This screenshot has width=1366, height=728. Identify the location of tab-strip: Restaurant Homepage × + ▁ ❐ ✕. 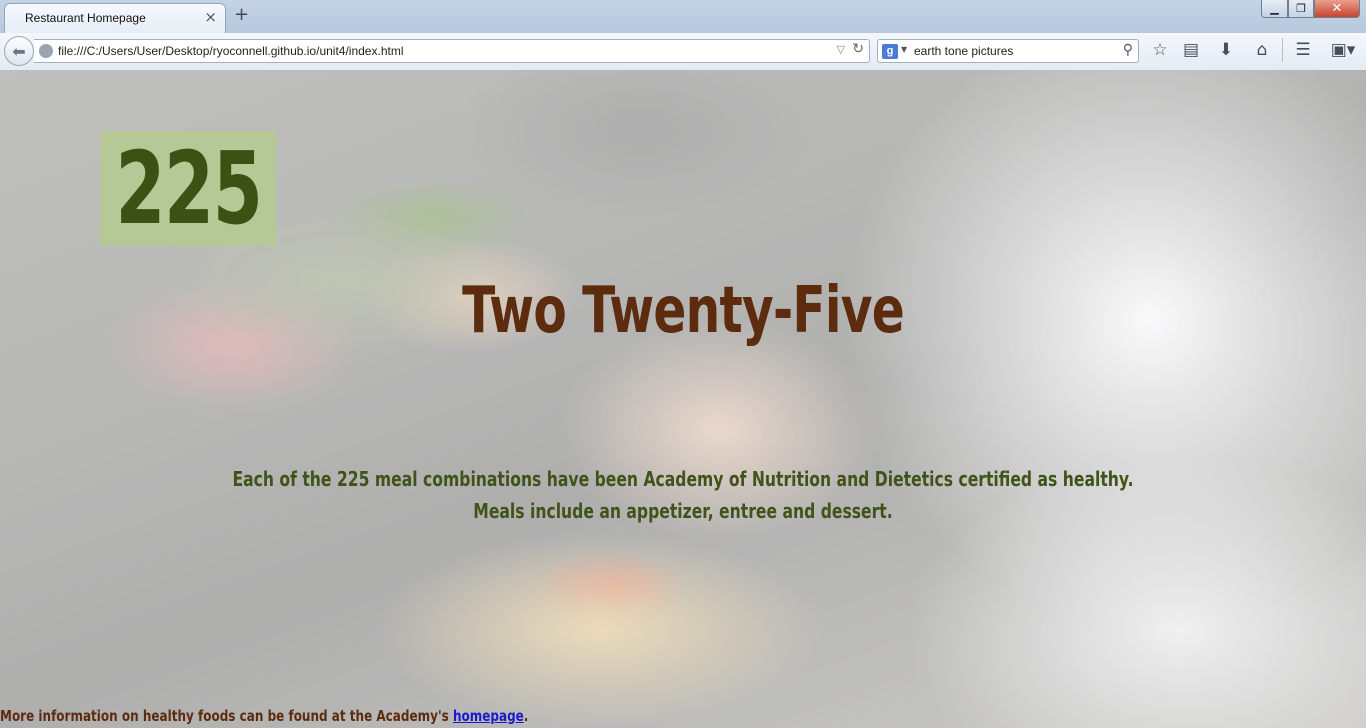
(683, 16).